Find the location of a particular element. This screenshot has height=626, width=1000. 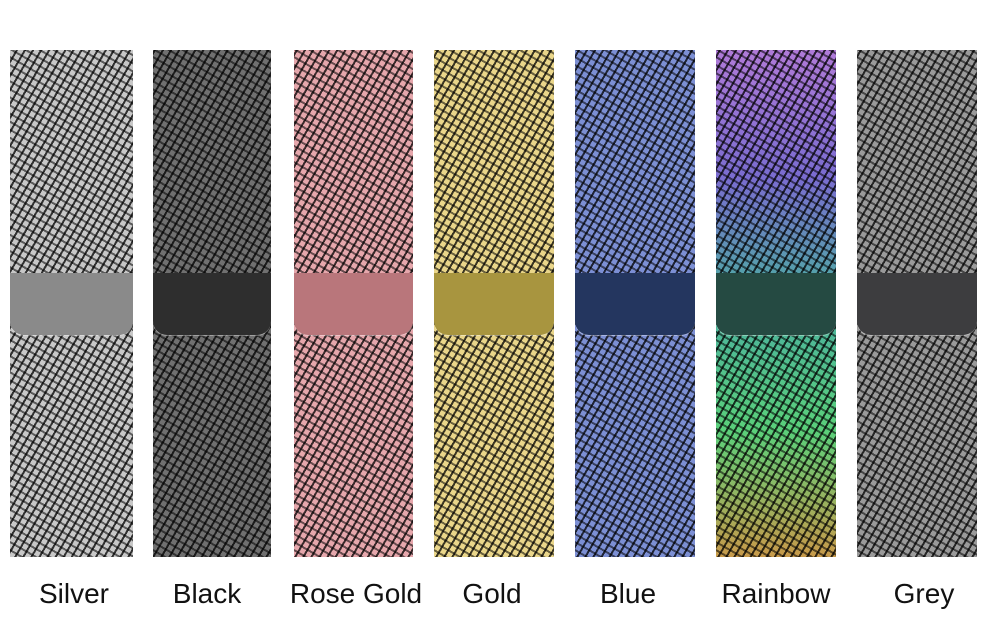

label-rose-gold: Rose Gold is located at coordinates (356, 593).